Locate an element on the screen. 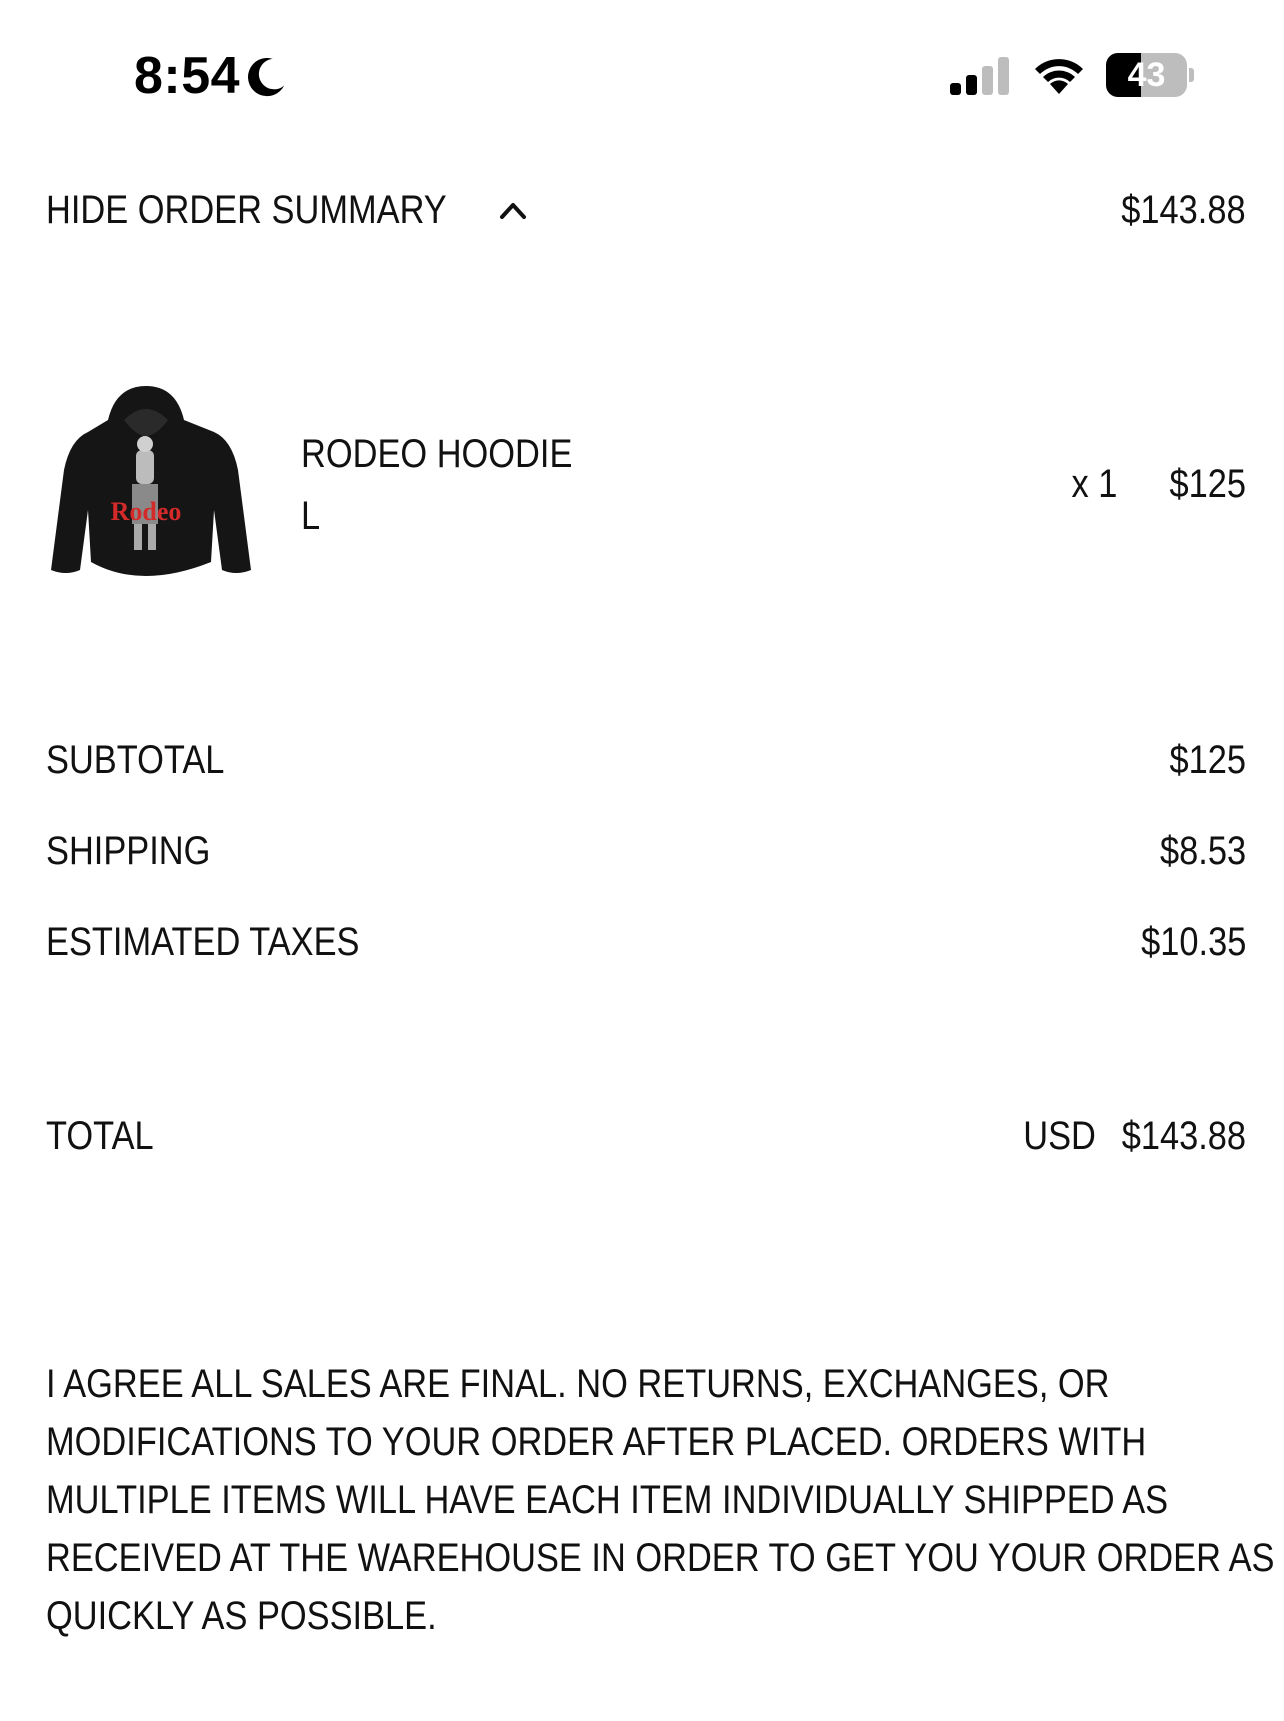  total-currency: USD is located at coordinates (1059, 1135).